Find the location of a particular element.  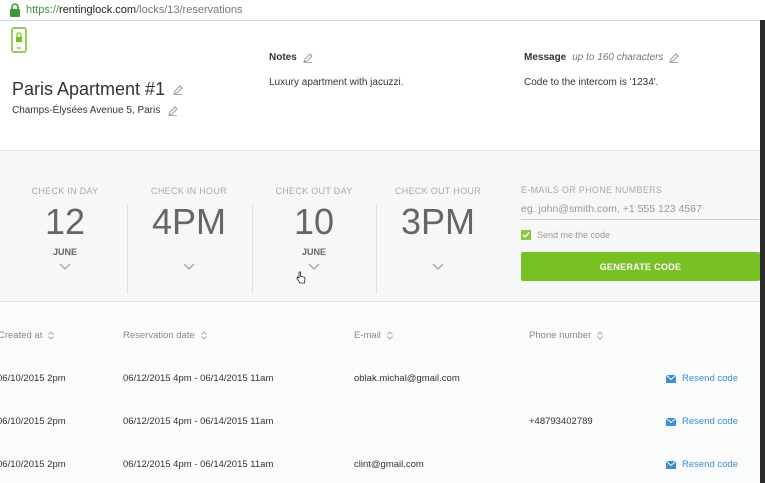

row-3-created-at: 06/10/2015 2pm is located at coordinates (33, 464).